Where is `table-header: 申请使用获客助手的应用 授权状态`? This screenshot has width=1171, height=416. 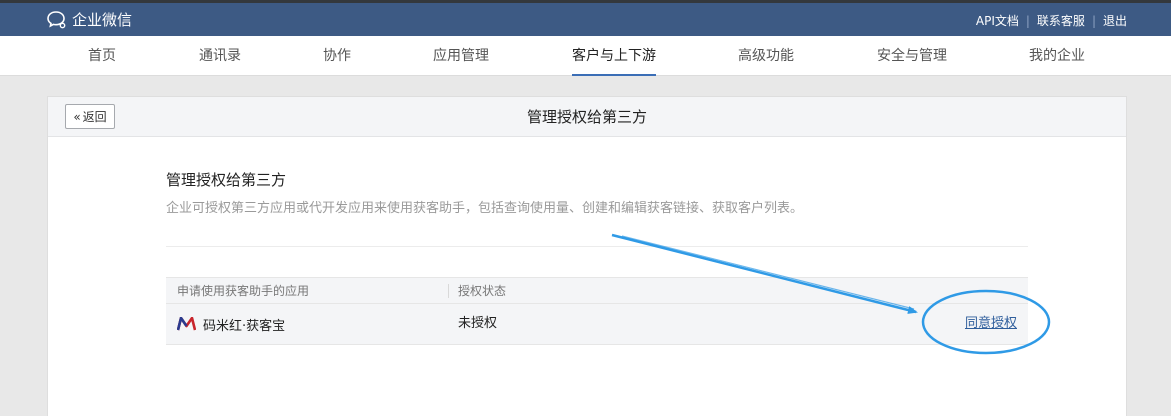
table-header: 申请使用获客助手的应用 授权状态 is located at coordinates (597, 290).